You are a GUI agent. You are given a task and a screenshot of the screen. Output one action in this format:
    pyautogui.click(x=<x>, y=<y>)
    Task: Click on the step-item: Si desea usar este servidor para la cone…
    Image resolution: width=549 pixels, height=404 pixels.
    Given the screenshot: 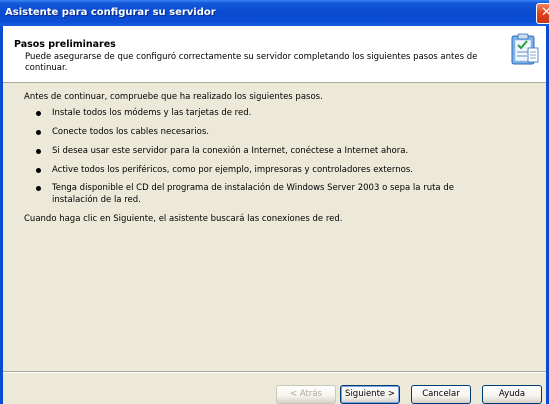 What is the action you would take?
    pyautogui.click(x=230, y=151)
    